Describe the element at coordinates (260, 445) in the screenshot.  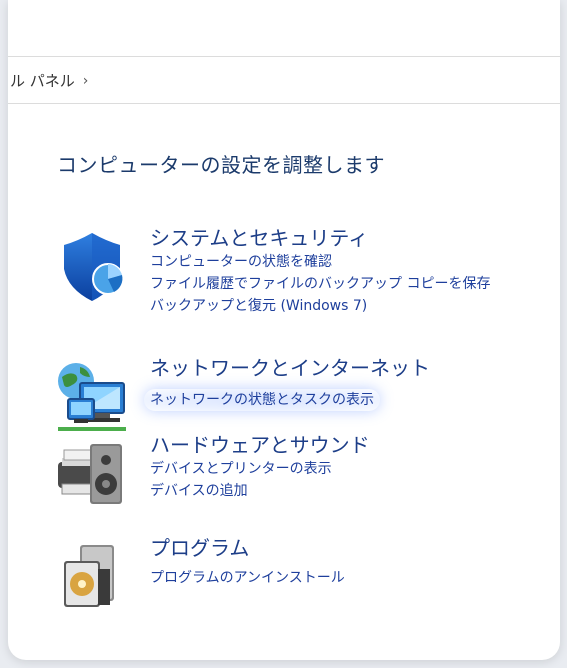
I see `category-title-hardware-sound: ハードウェアとサウンド` at that location.